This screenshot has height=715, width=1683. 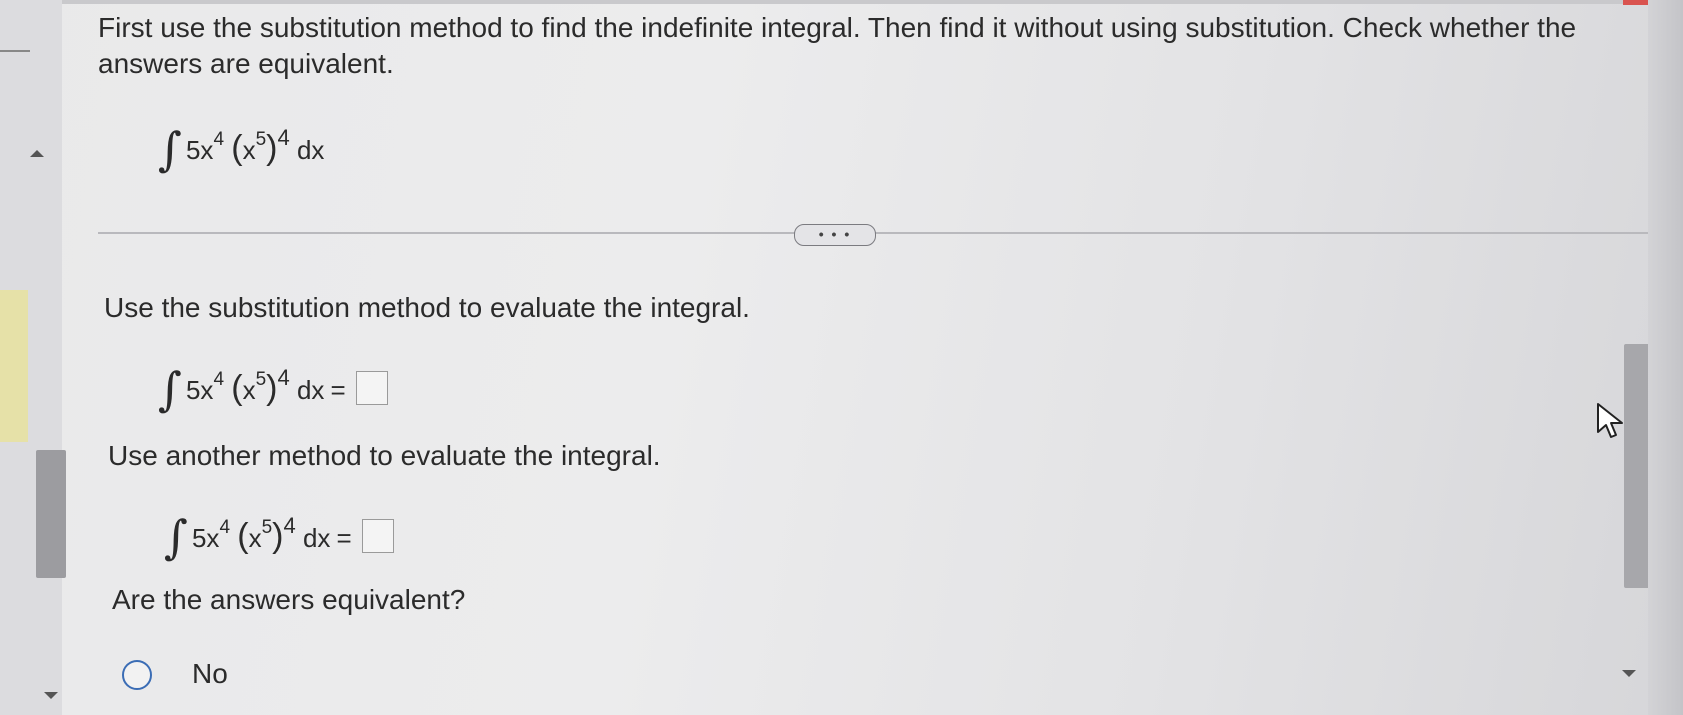 I want to click on radio-no, so click(x=137, y=675).